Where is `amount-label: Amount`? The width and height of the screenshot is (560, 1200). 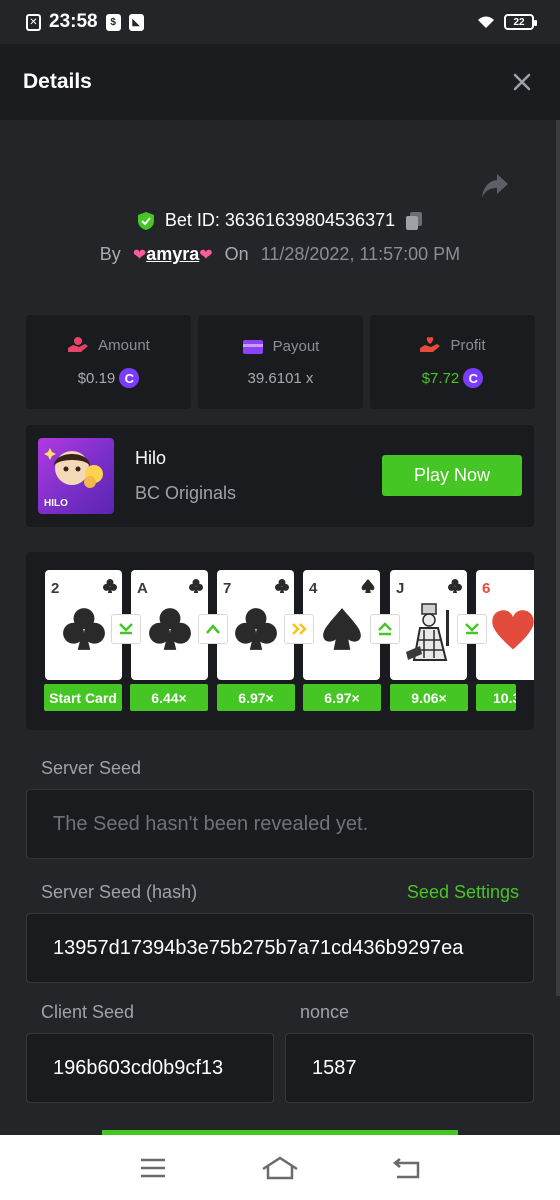
amount-label: Amount is located at coordinates (124, 345).